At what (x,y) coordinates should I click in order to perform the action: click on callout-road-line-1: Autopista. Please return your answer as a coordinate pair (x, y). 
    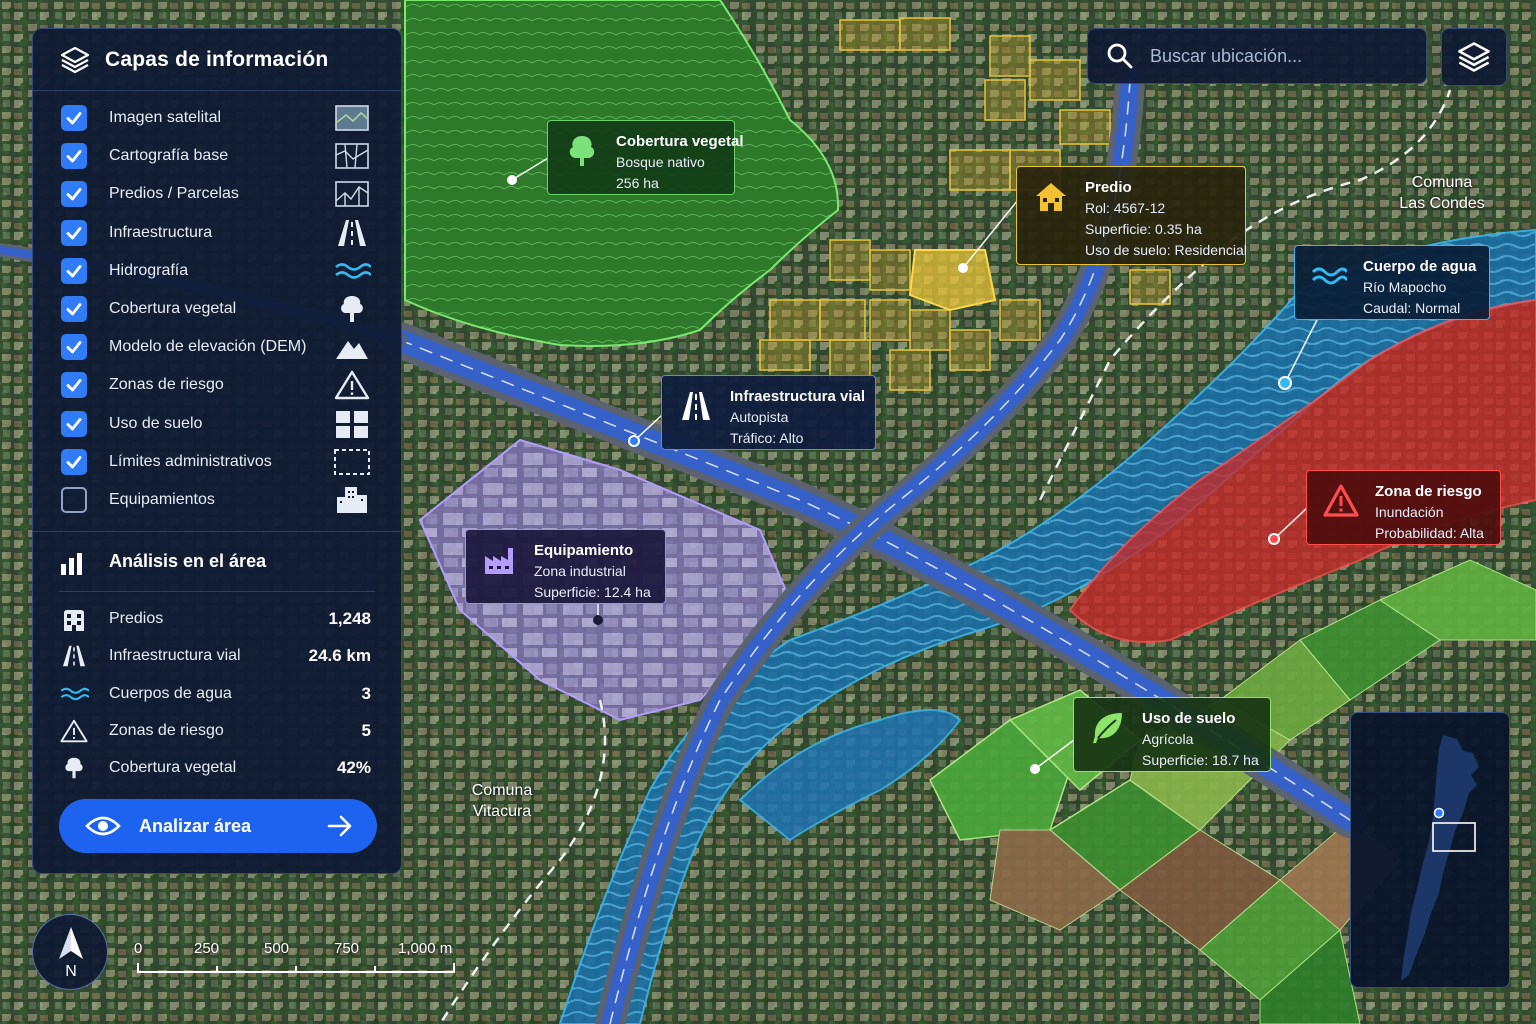
    Looking at the image, I should click on (759, 417).